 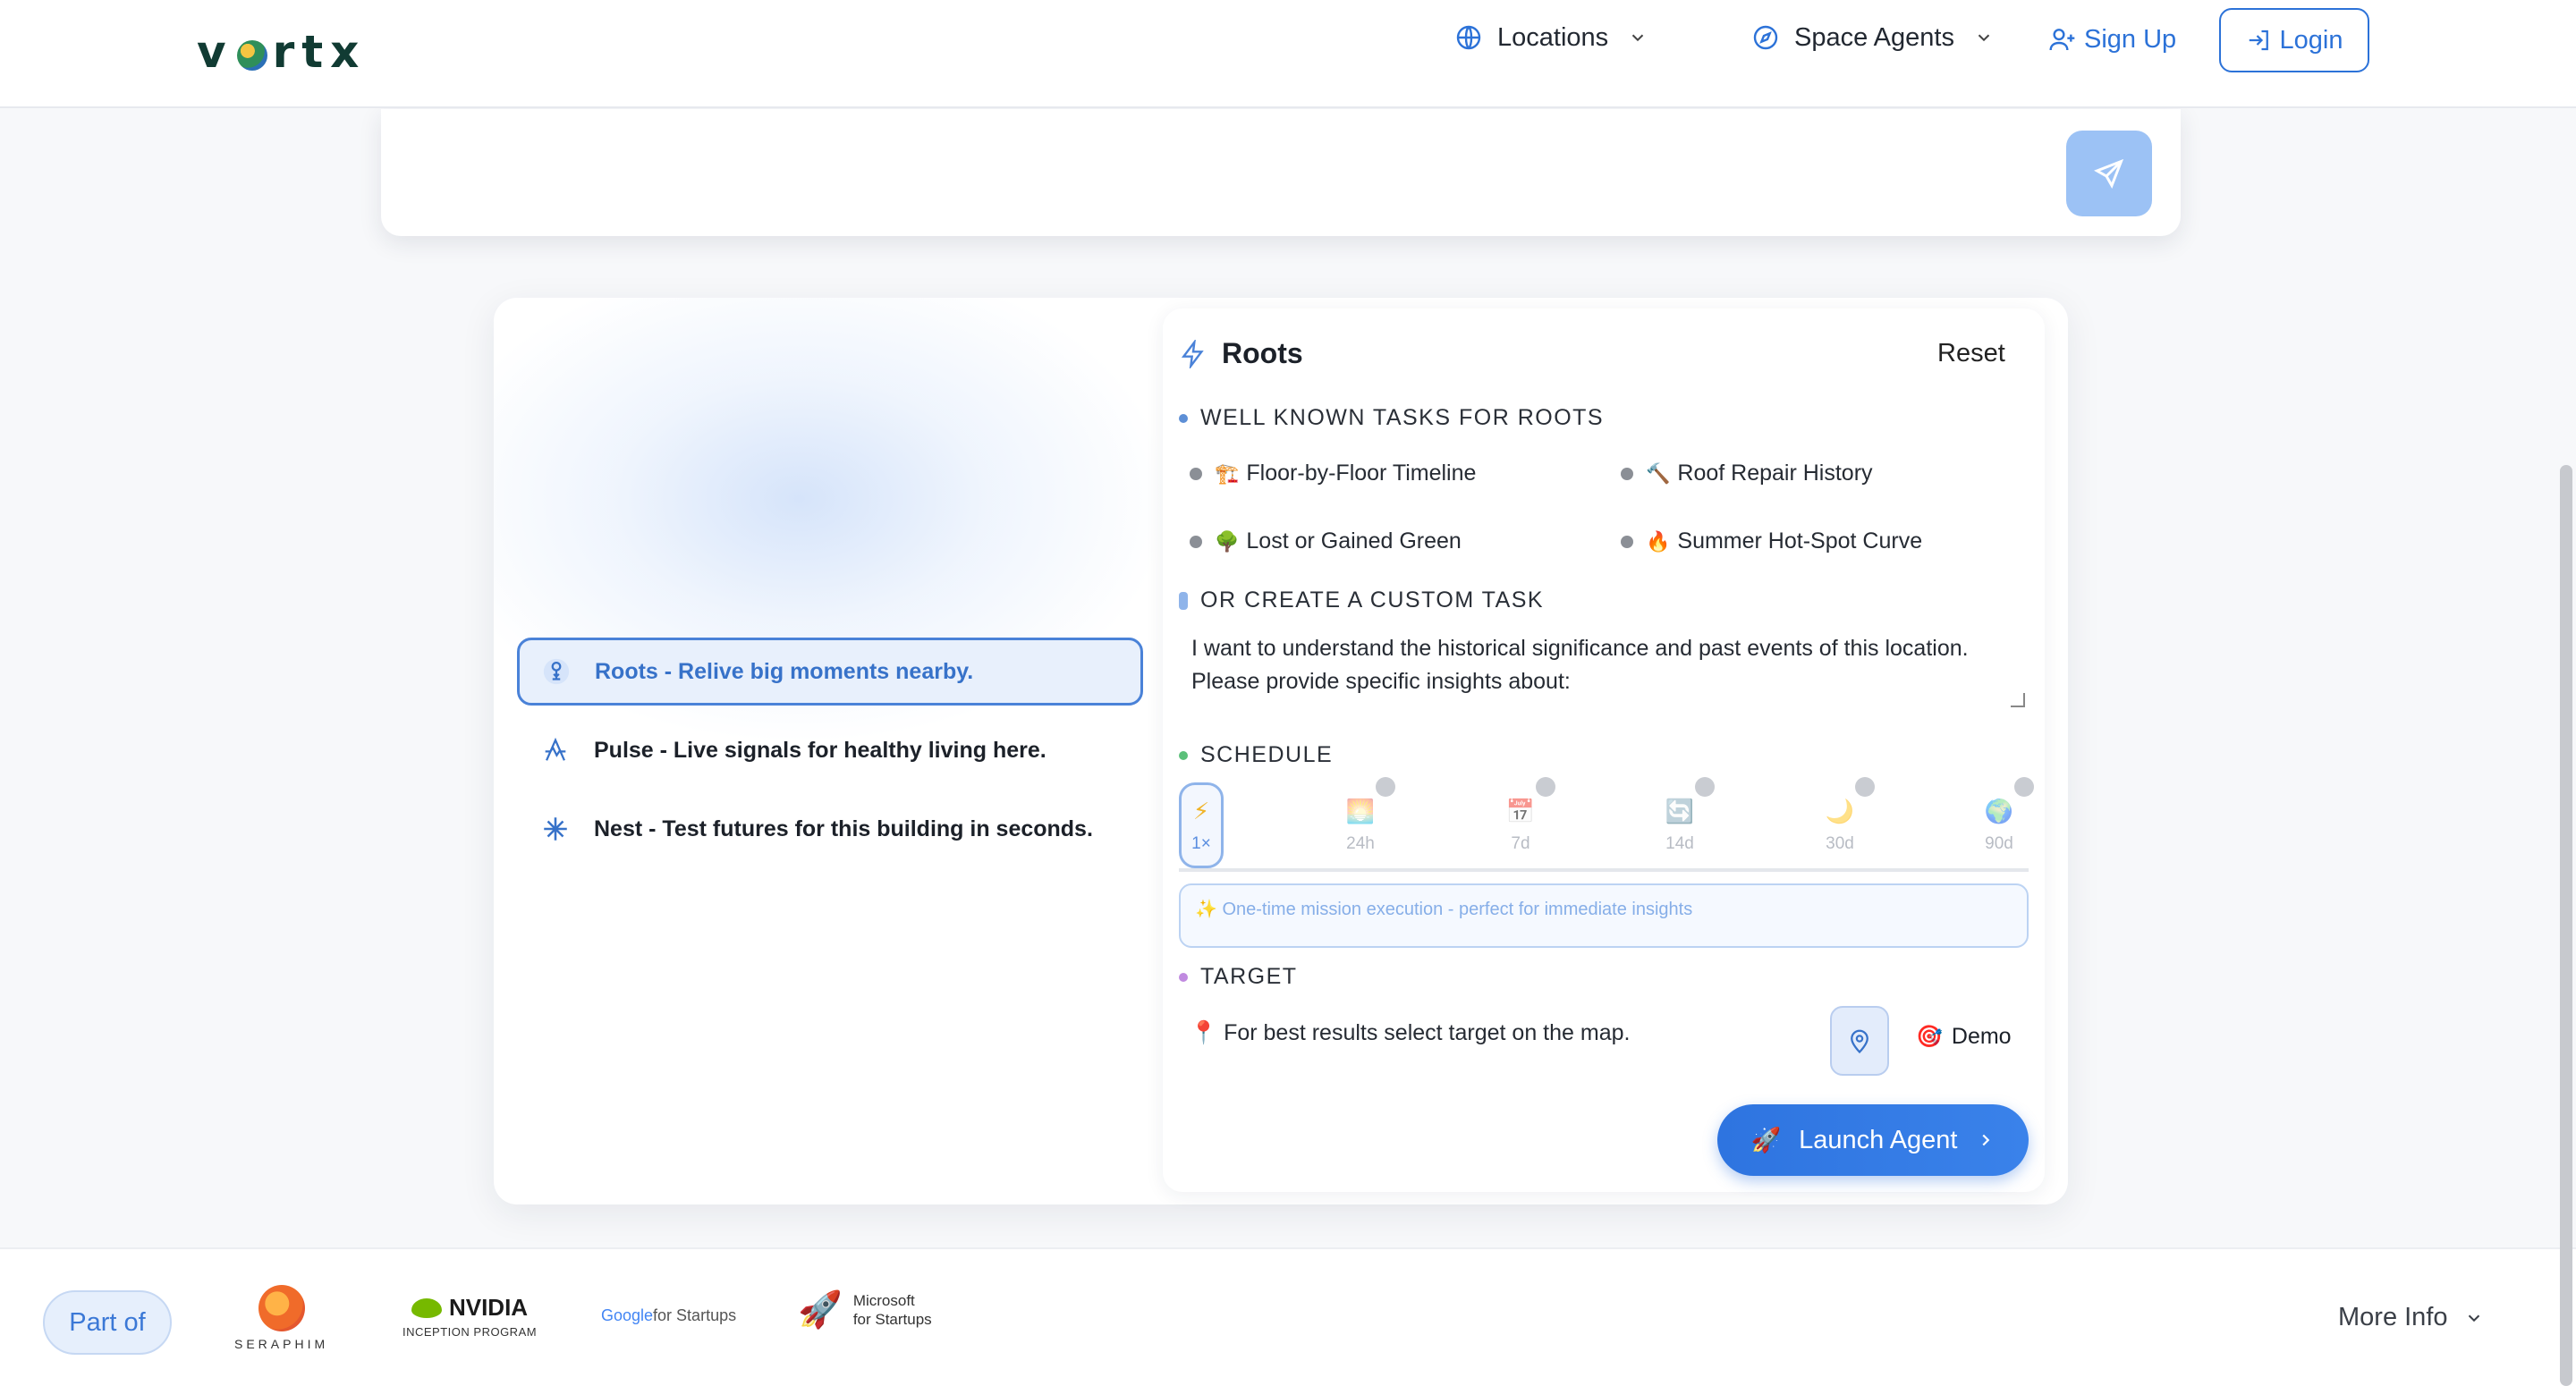 I want to click on schedule-once: ⚡ 1×, so click(x=1201, y=825).